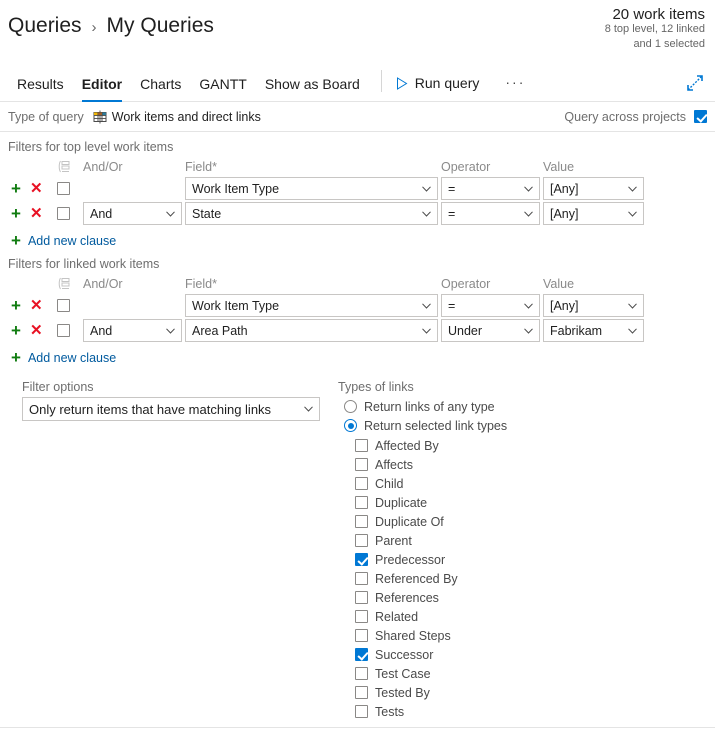  I want to click on field-dropdown: State, so click(311, 213).